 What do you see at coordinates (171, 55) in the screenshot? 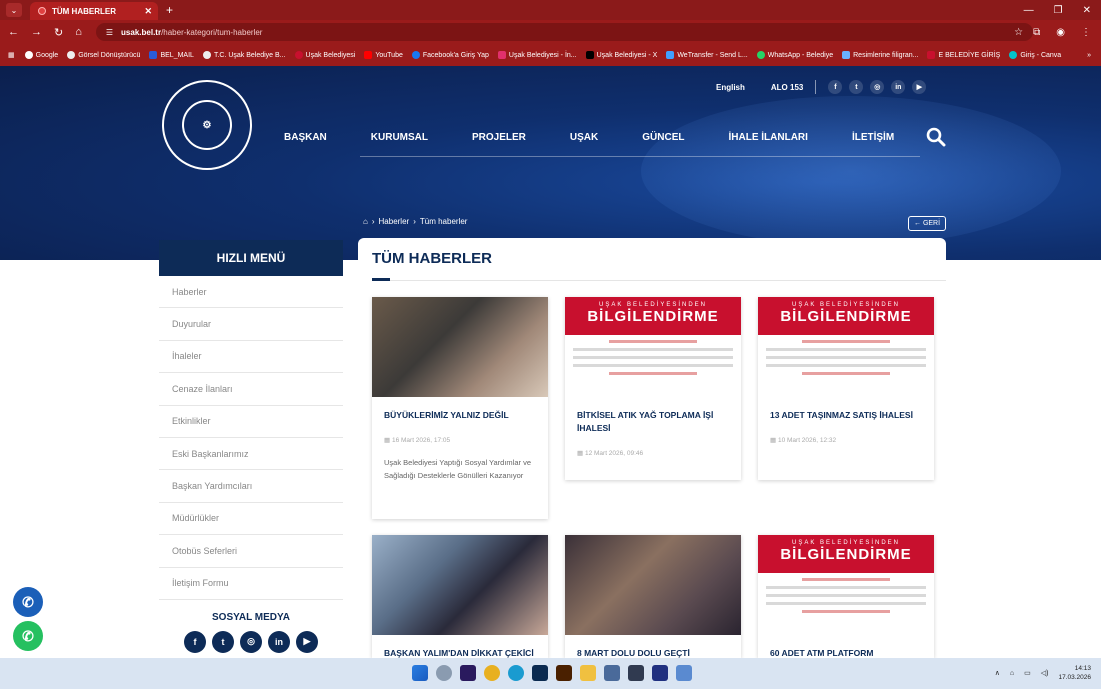
I see `bookmark-belmail: BEL_MAIL` at bounding box center [171, 55].